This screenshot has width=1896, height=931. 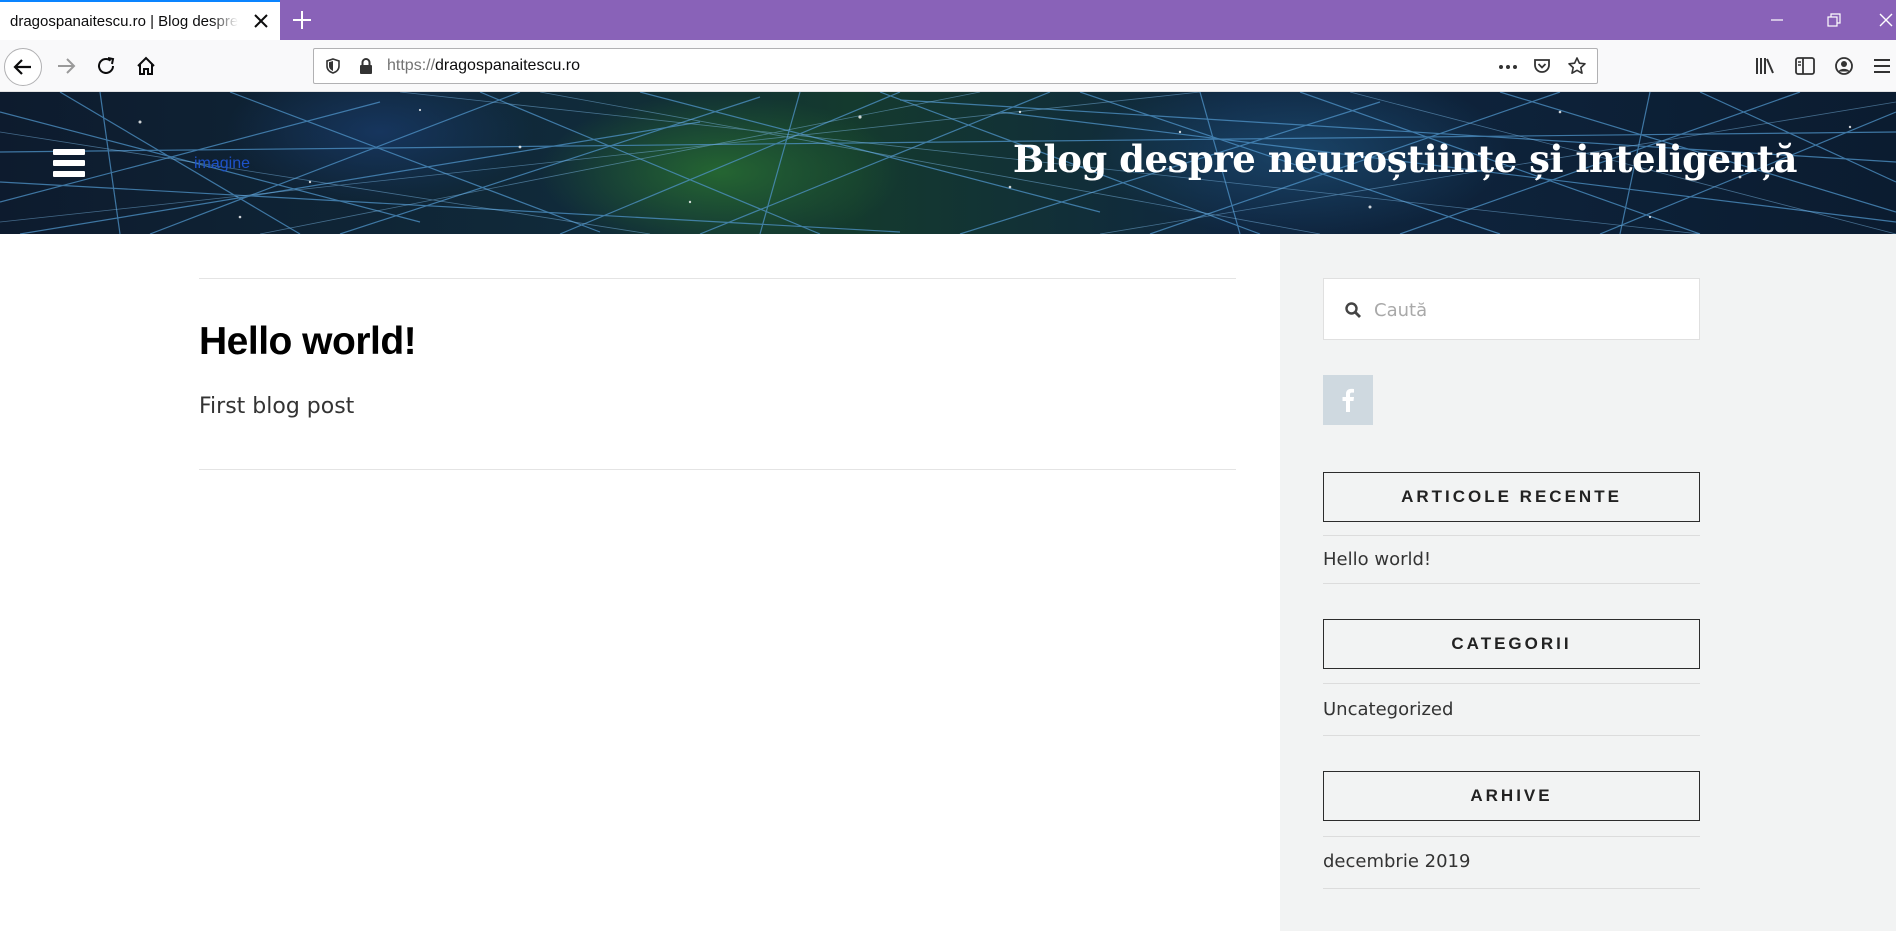 What do you see at coordinates (1353, 310) in the screenshot?
I see `search-icon` at bounding box center [1353, 310].